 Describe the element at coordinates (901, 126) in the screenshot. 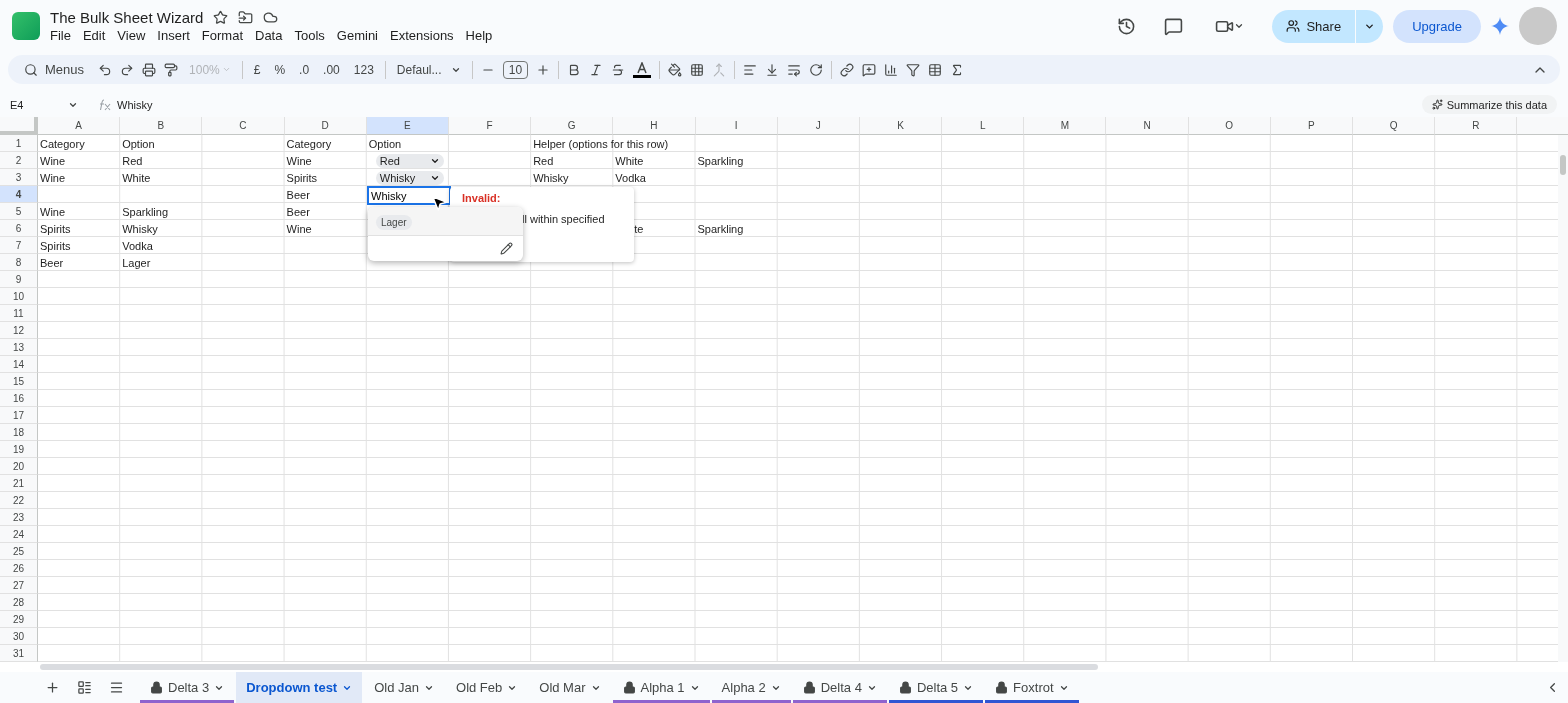

I see `column-header: K` at that location.